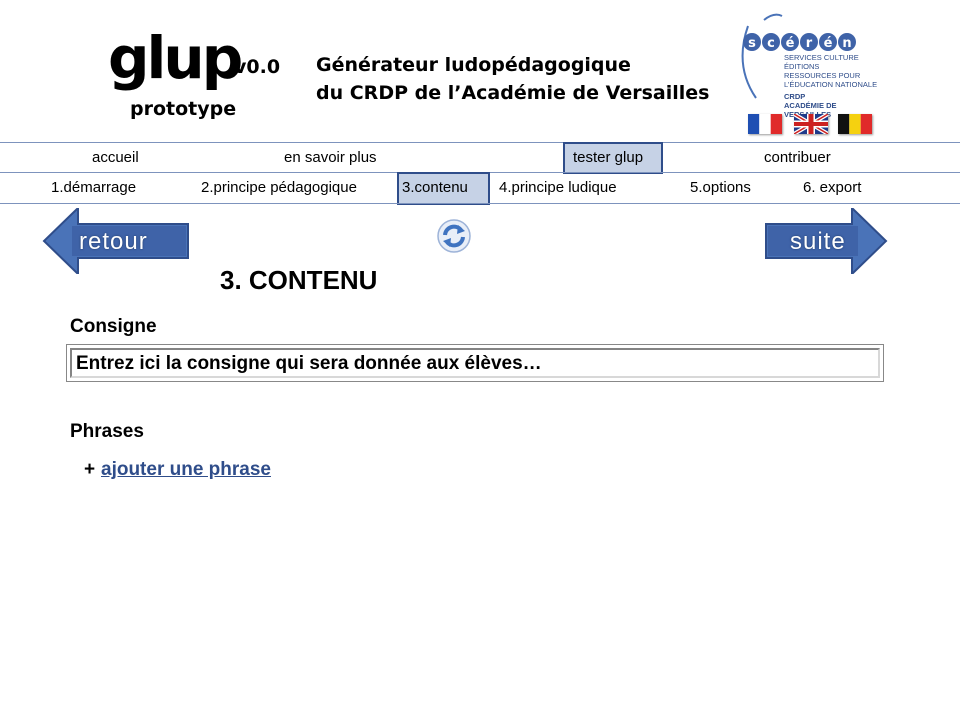 This screenshot has height=720, width=960. Describe the element at coordinates (765, 124) in the screenshot. I see `france-flag-icon` at that location.